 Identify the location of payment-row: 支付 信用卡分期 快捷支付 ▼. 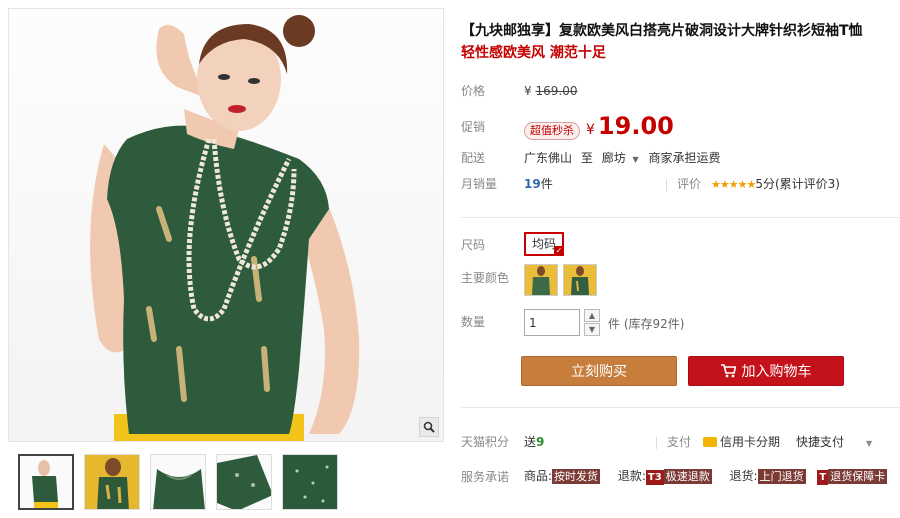
(759, 443).